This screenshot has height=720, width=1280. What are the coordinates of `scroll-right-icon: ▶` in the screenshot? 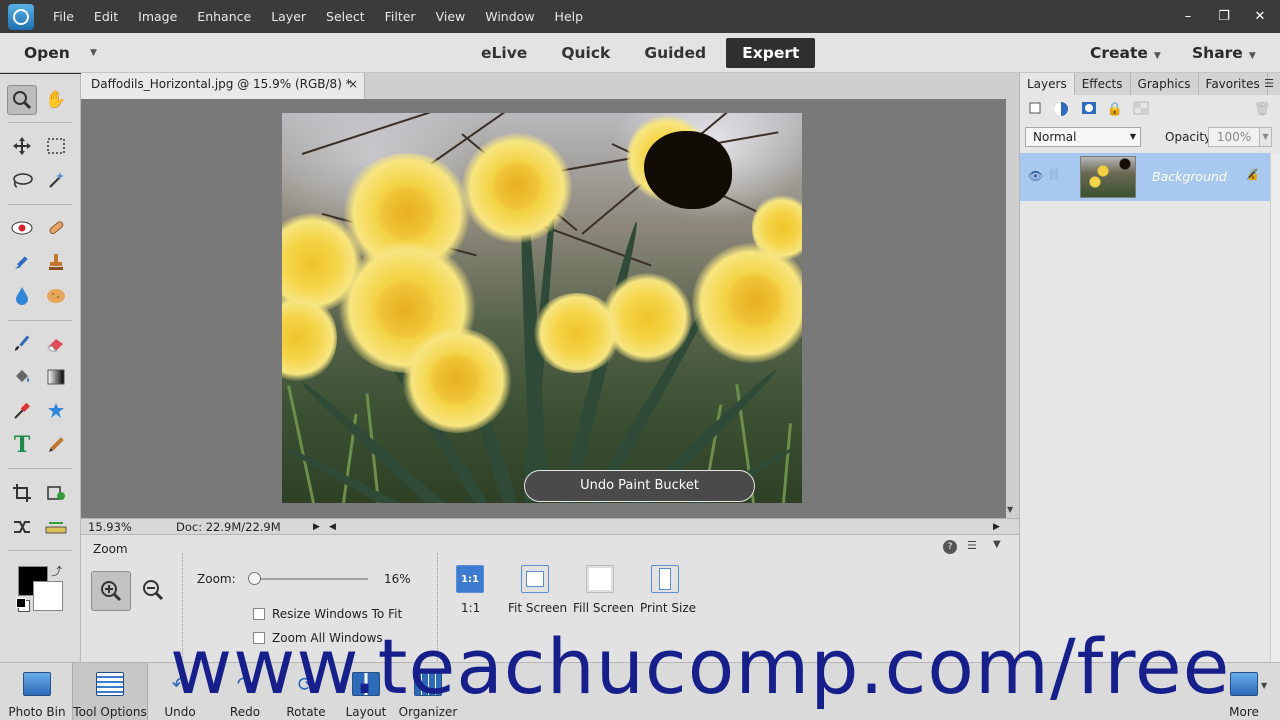 It's located at (996, 527).